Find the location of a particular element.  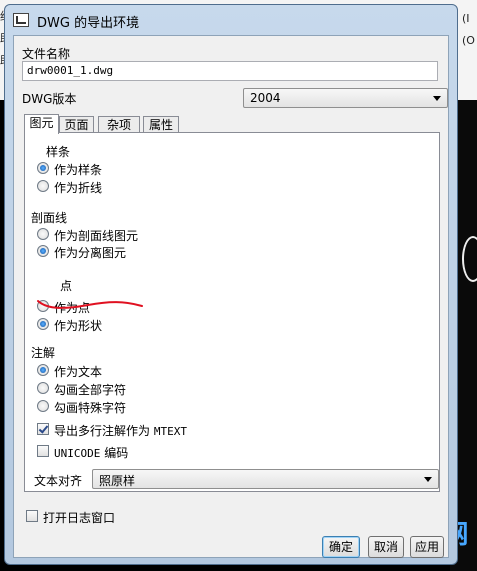

radio-label: 勾画全部字符 is located at coordinates (90, 390).